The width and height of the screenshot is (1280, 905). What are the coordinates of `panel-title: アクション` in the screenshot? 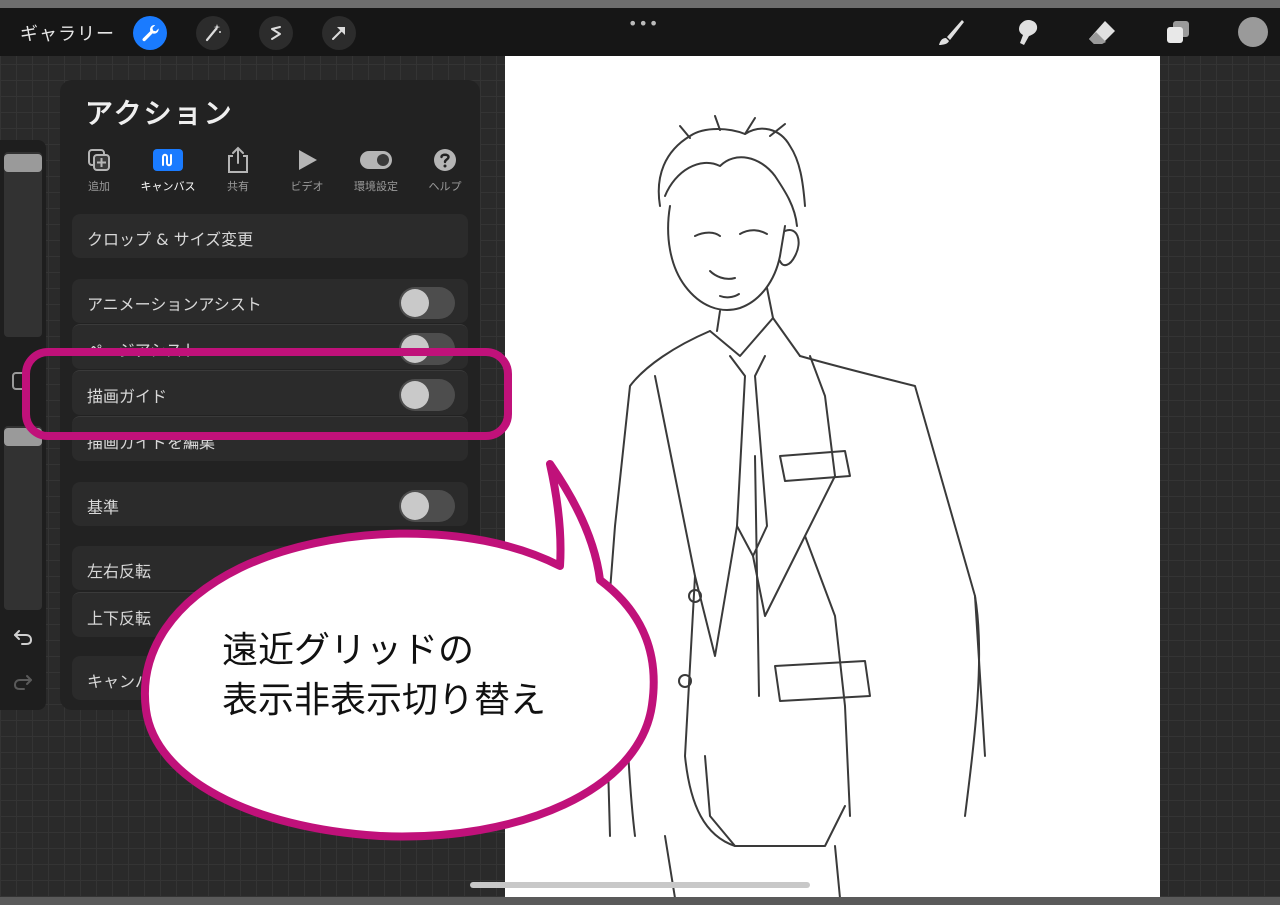 It's located at (159, 113).